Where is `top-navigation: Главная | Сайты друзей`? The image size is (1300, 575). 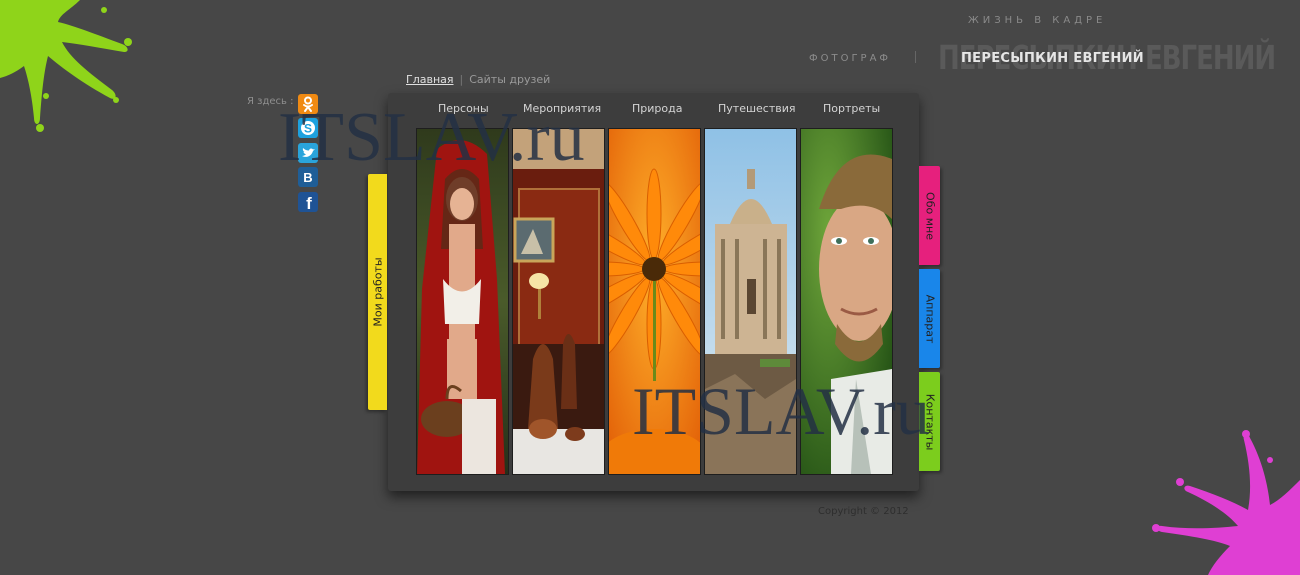 top-navigation: Главная | Сайты друзей is located at coordinates (478, 79).